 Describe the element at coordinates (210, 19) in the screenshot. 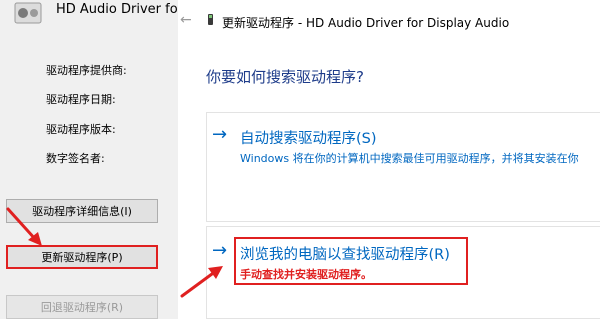

I see `chip-icon` at that location.